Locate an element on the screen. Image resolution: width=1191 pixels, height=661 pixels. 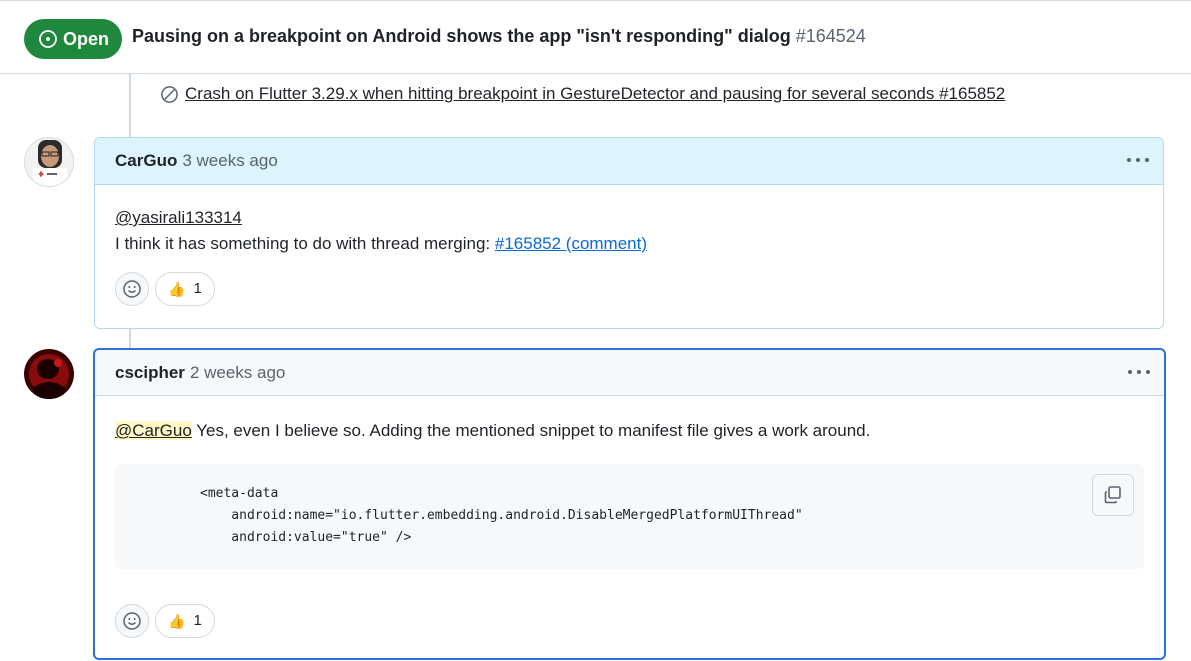
code-line: <meta-data is located at coordinates (239, 493).